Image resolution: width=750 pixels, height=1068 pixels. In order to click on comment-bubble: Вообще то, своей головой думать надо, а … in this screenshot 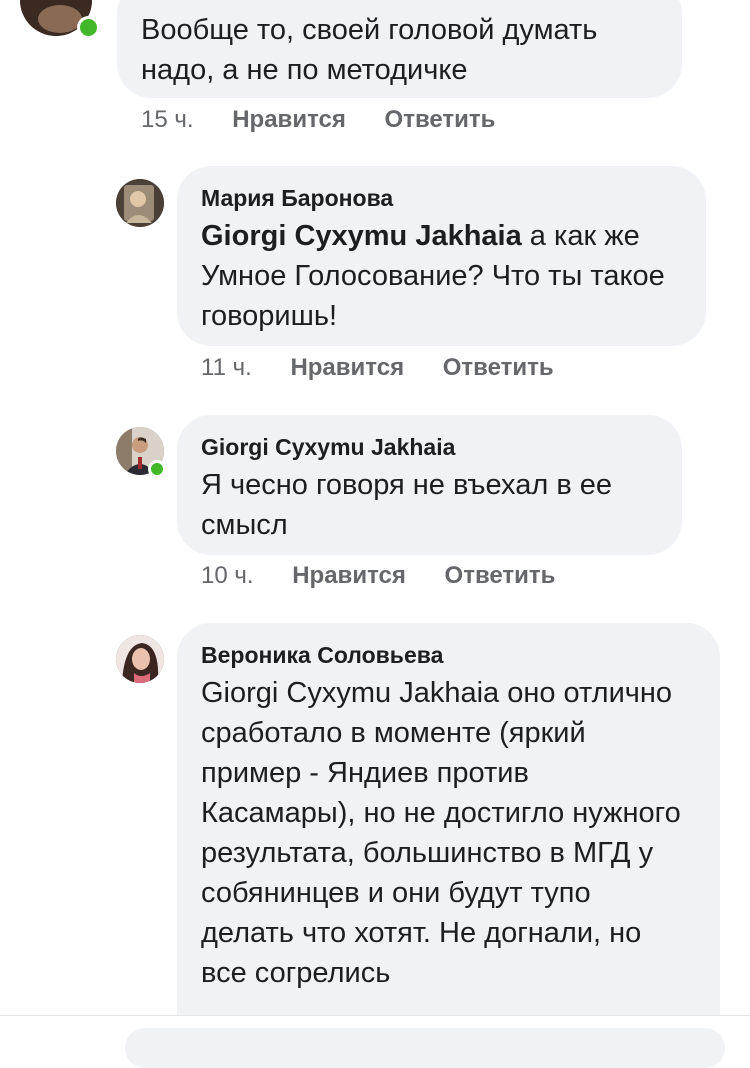, I will do `click(399, 49)`.